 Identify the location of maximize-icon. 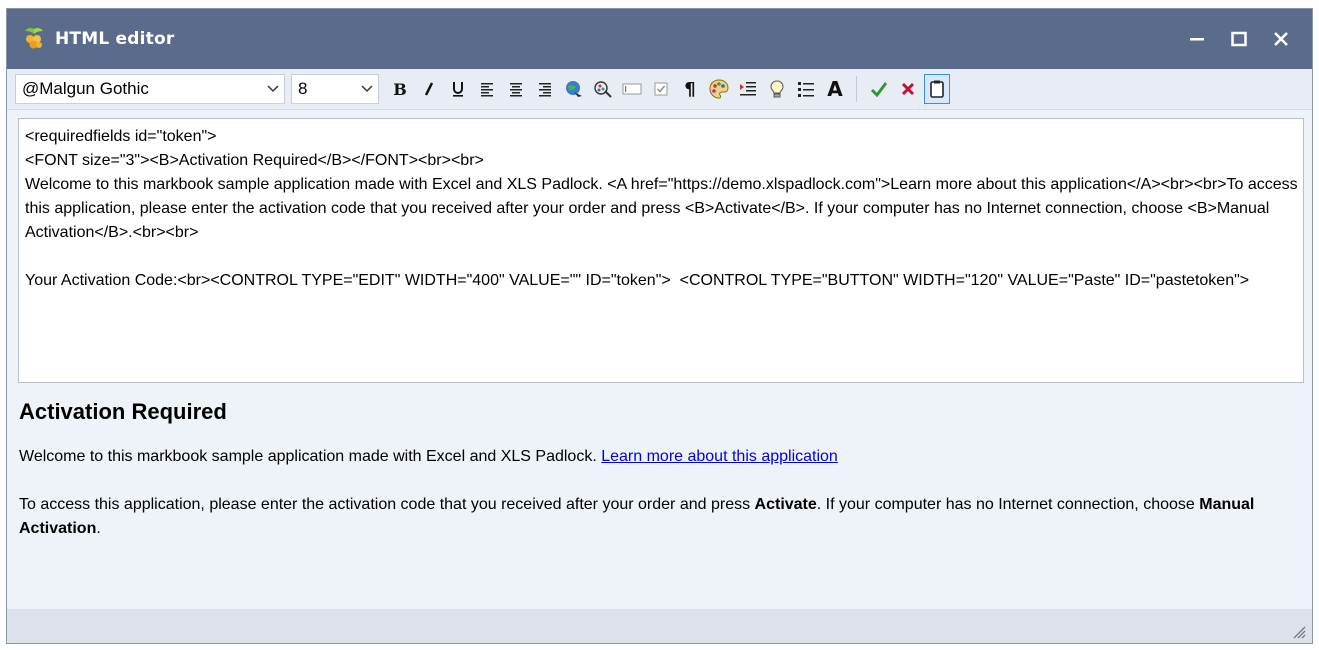
(1239, 39).